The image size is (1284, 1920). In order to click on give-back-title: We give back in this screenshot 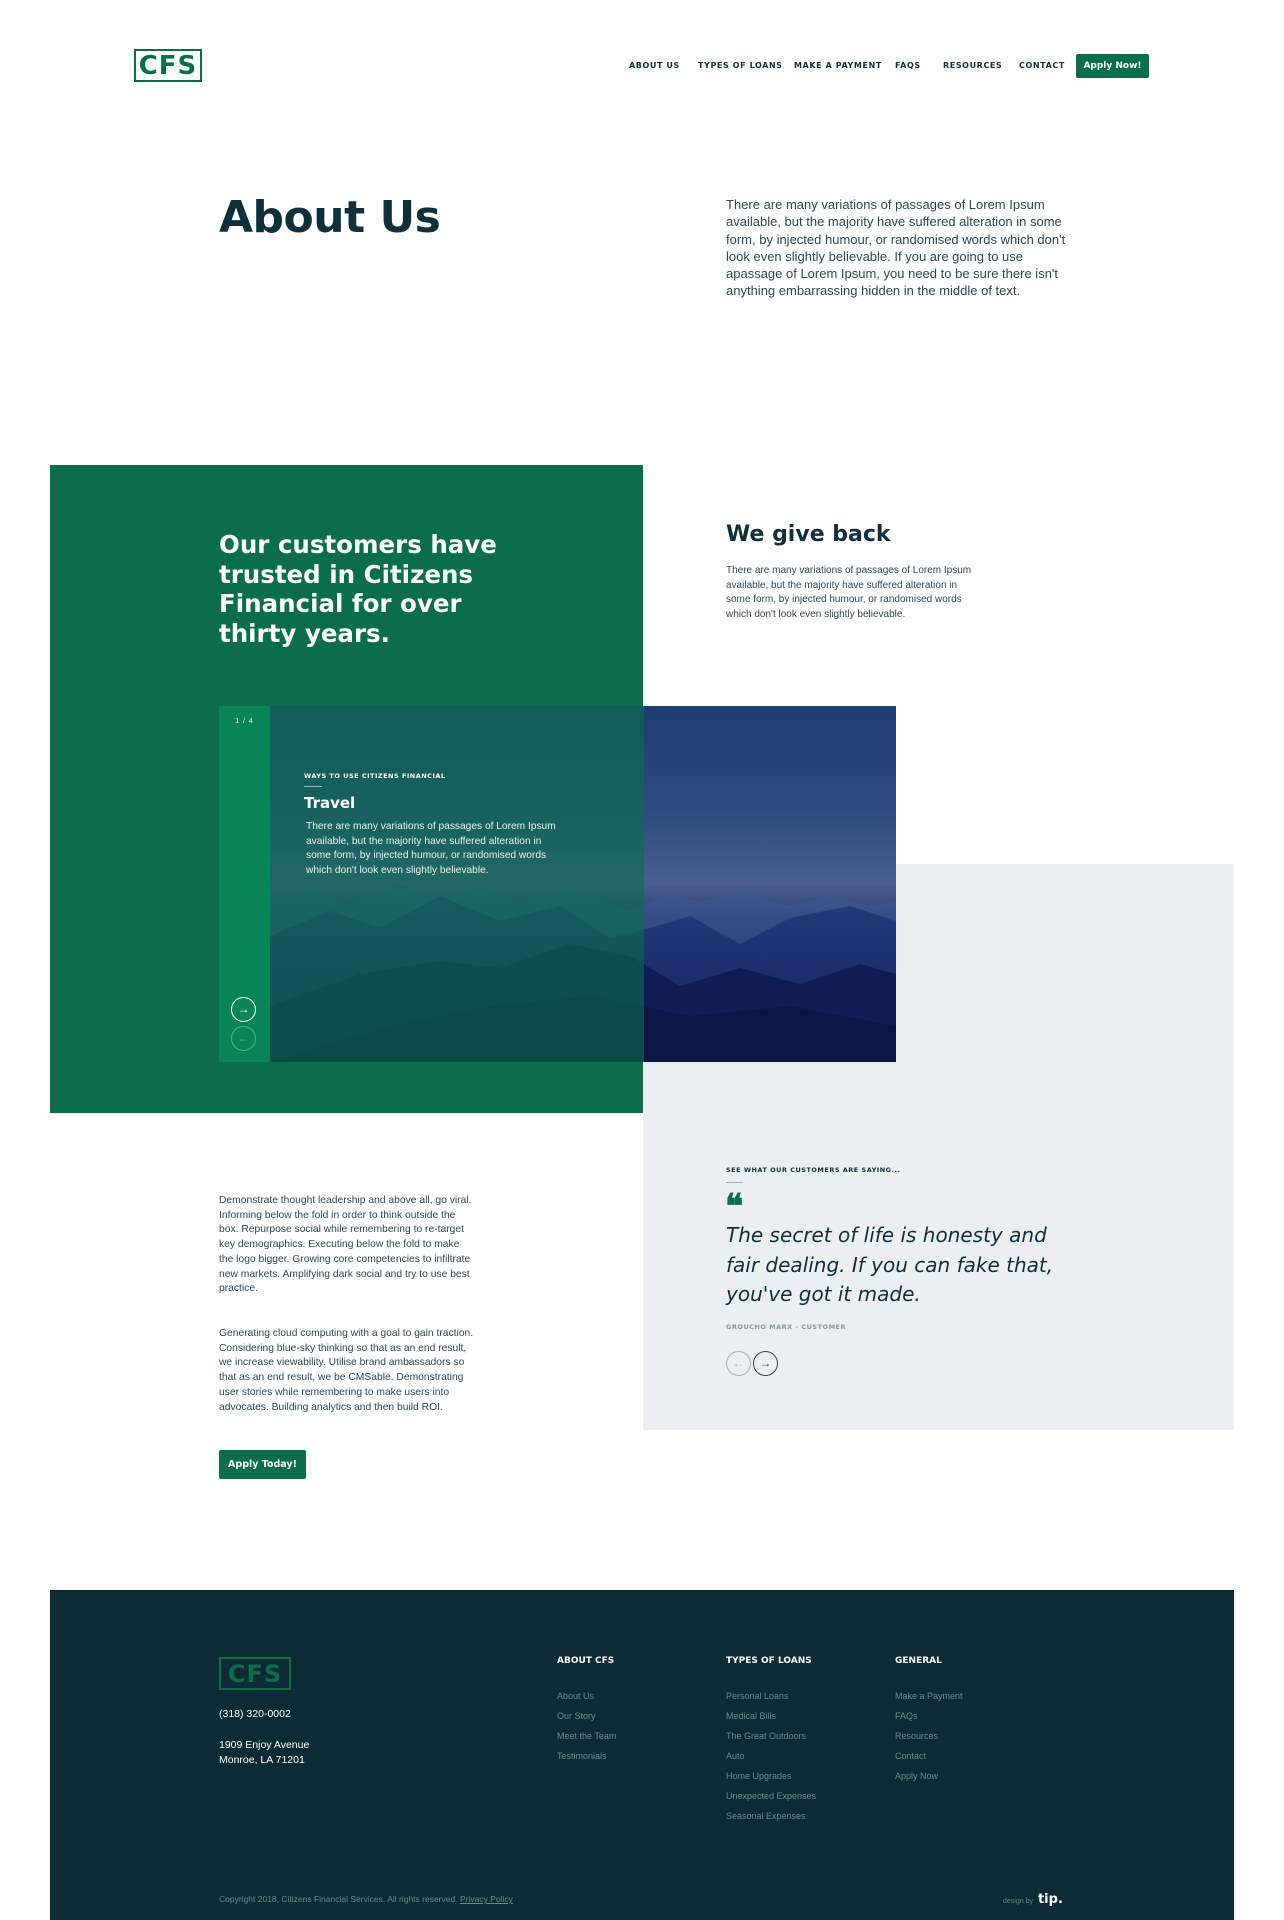, I will do `click(808, 534)`.